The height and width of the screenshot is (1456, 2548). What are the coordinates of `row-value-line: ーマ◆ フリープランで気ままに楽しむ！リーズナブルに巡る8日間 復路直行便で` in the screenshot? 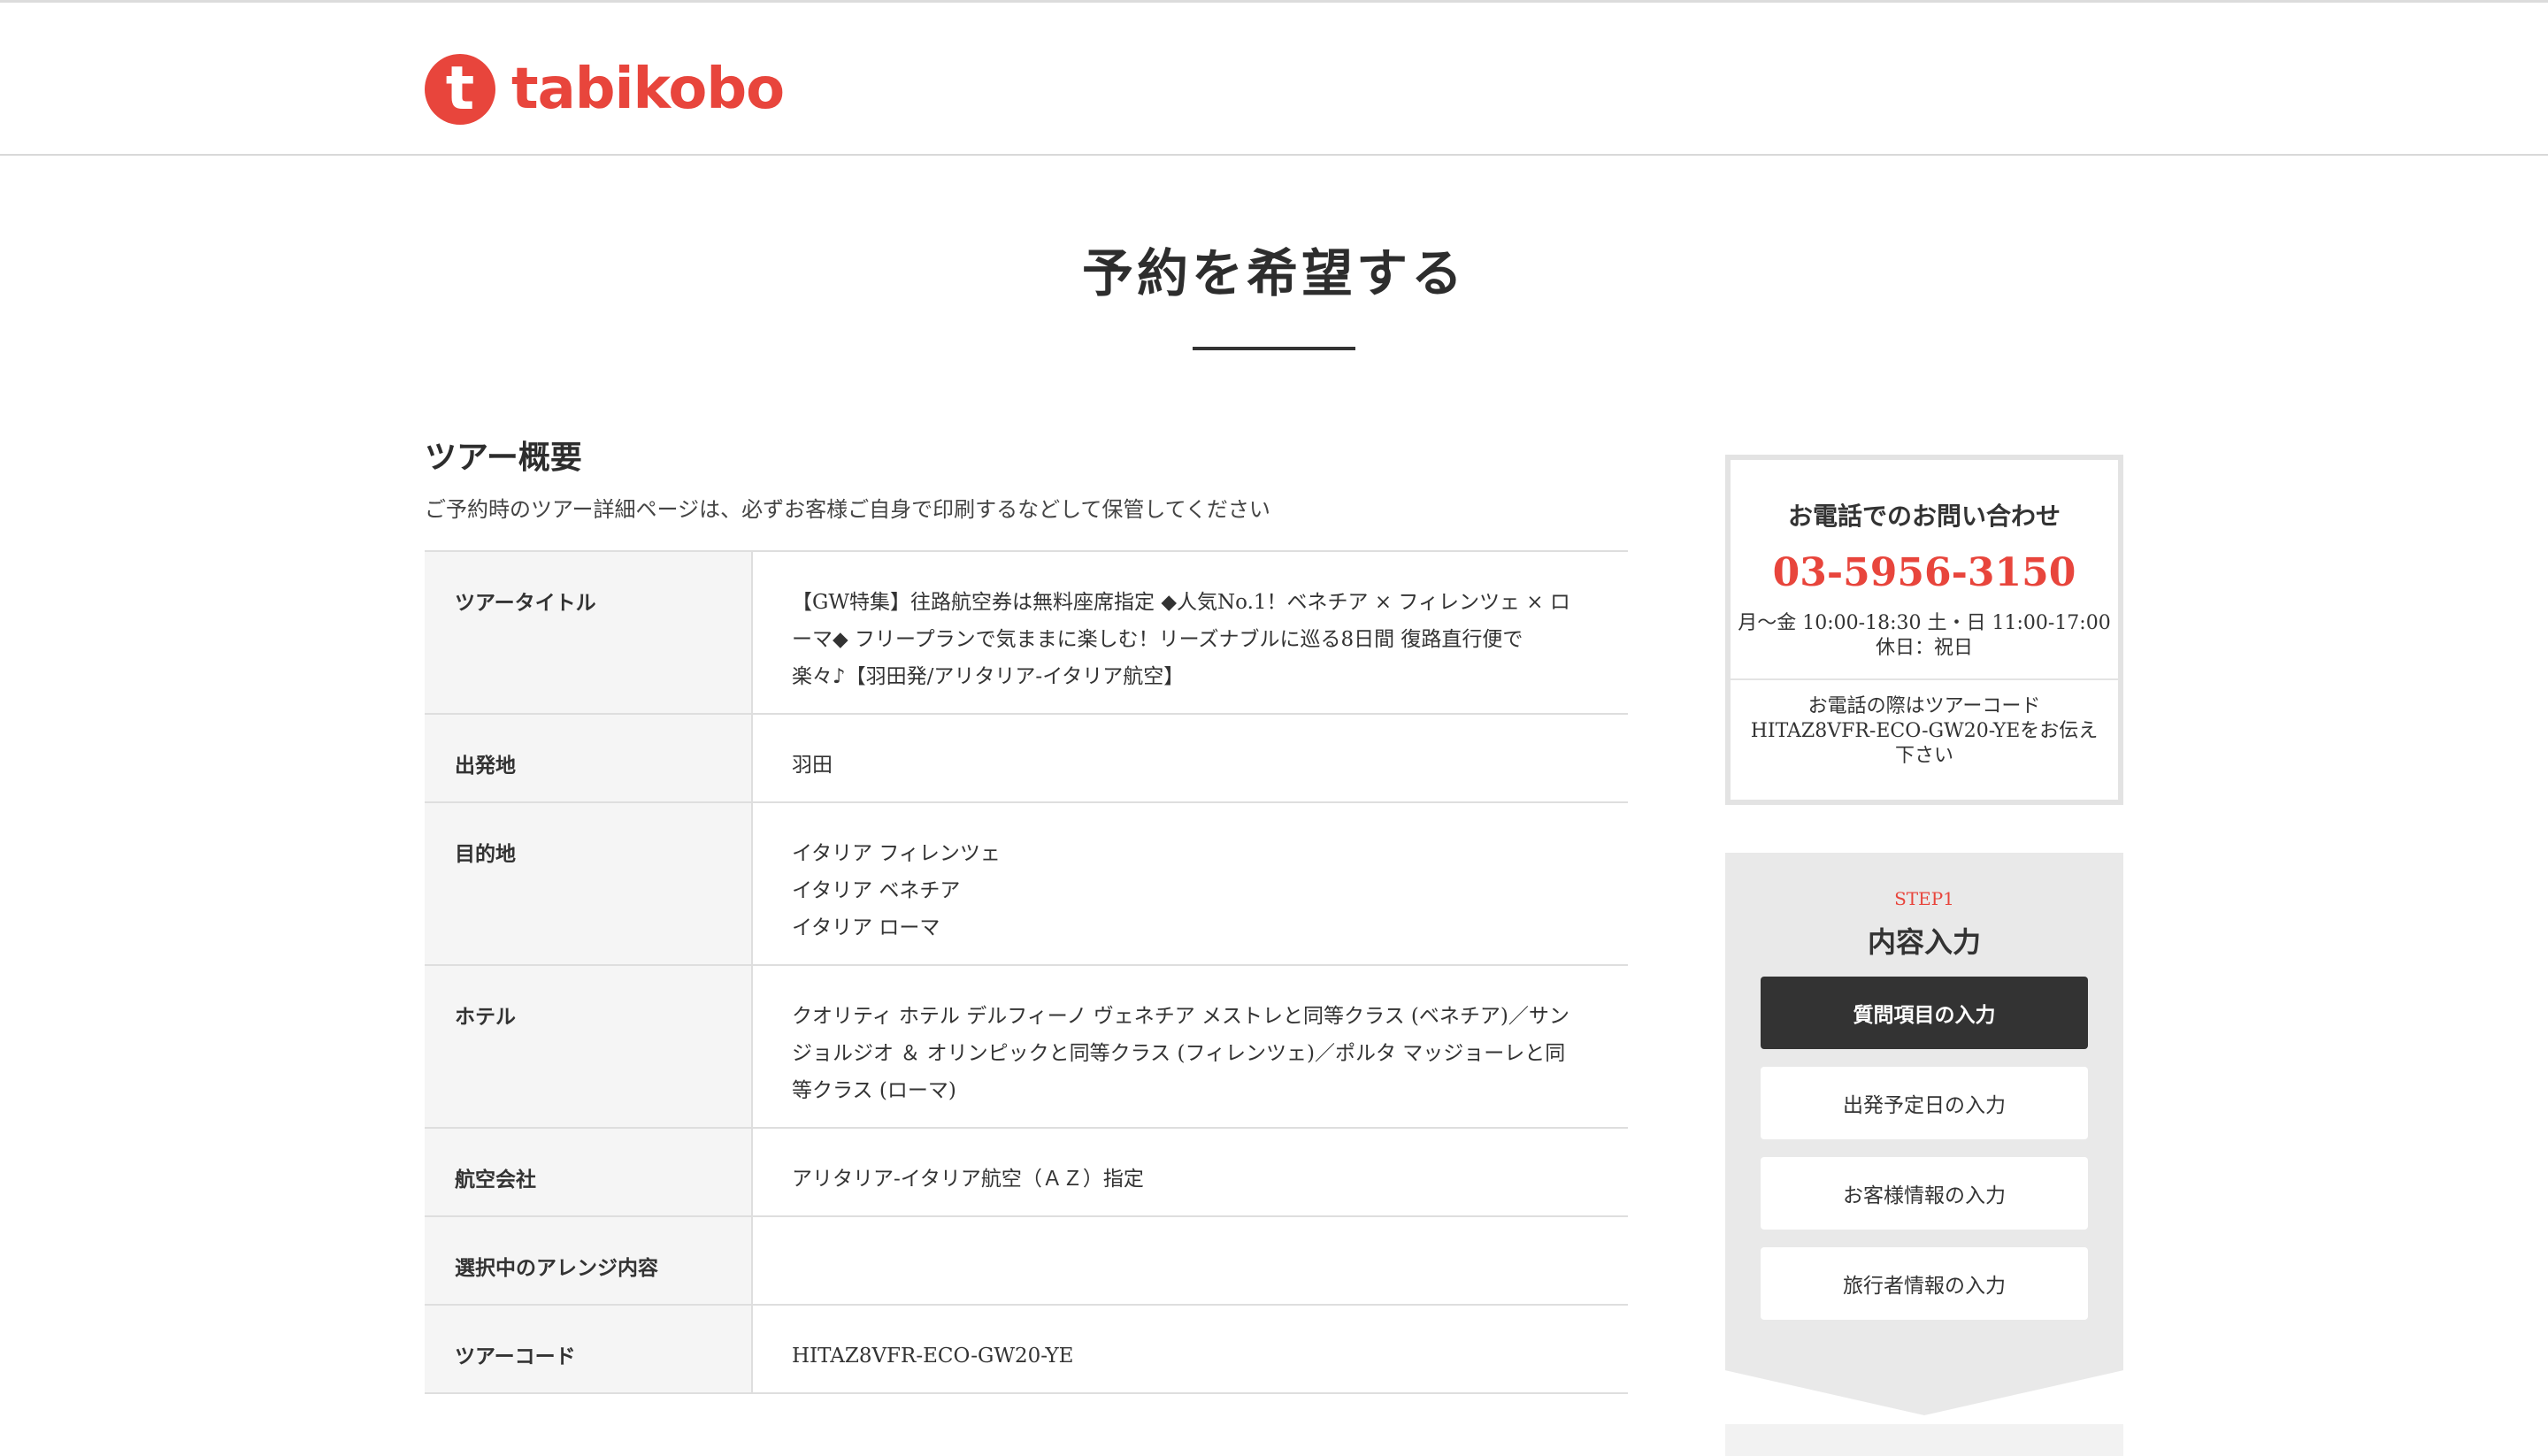 It's located at (1157, 639).